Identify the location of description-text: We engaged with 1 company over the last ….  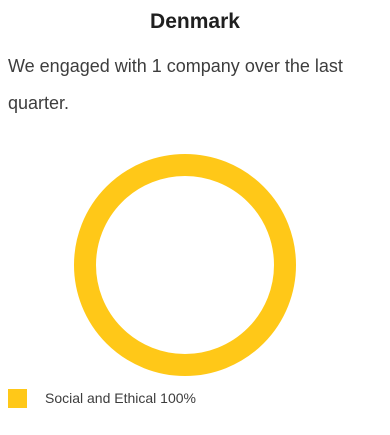
(175, 84).